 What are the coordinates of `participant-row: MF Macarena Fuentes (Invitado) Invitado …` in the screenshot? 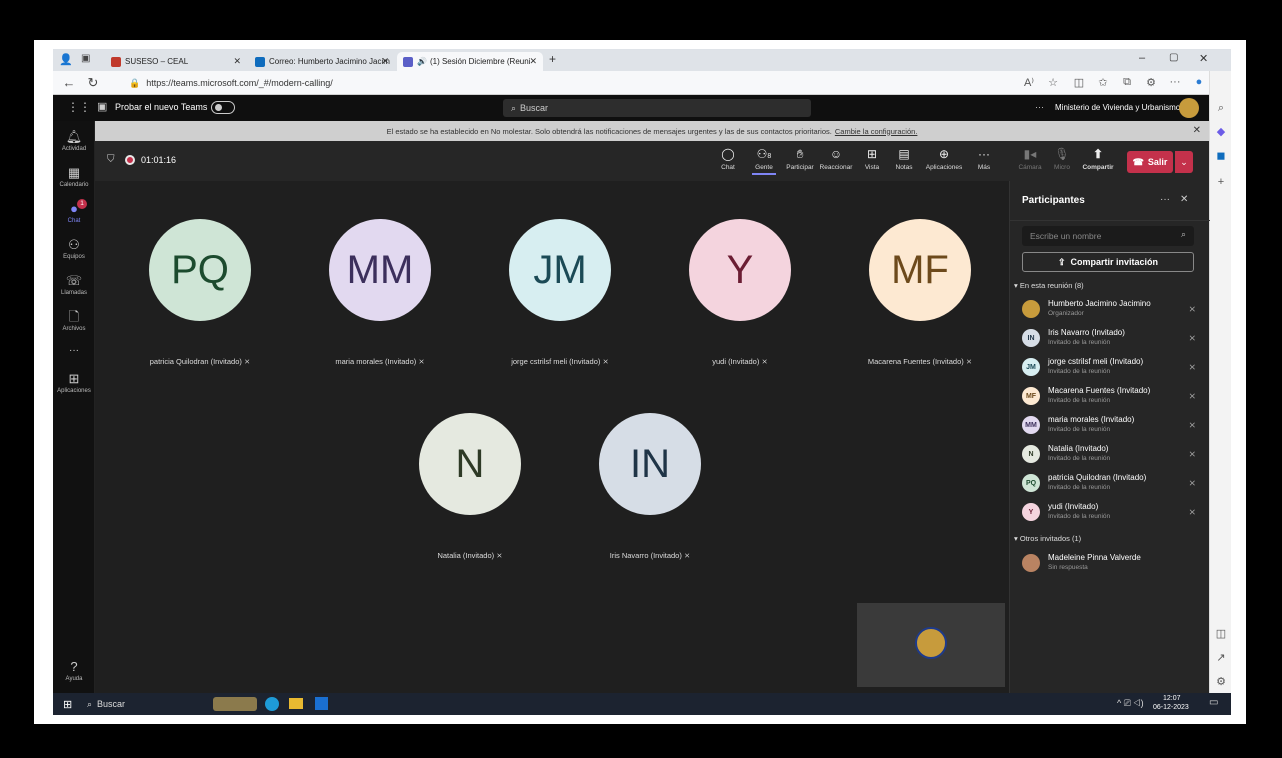 It's located at (1113, 397).